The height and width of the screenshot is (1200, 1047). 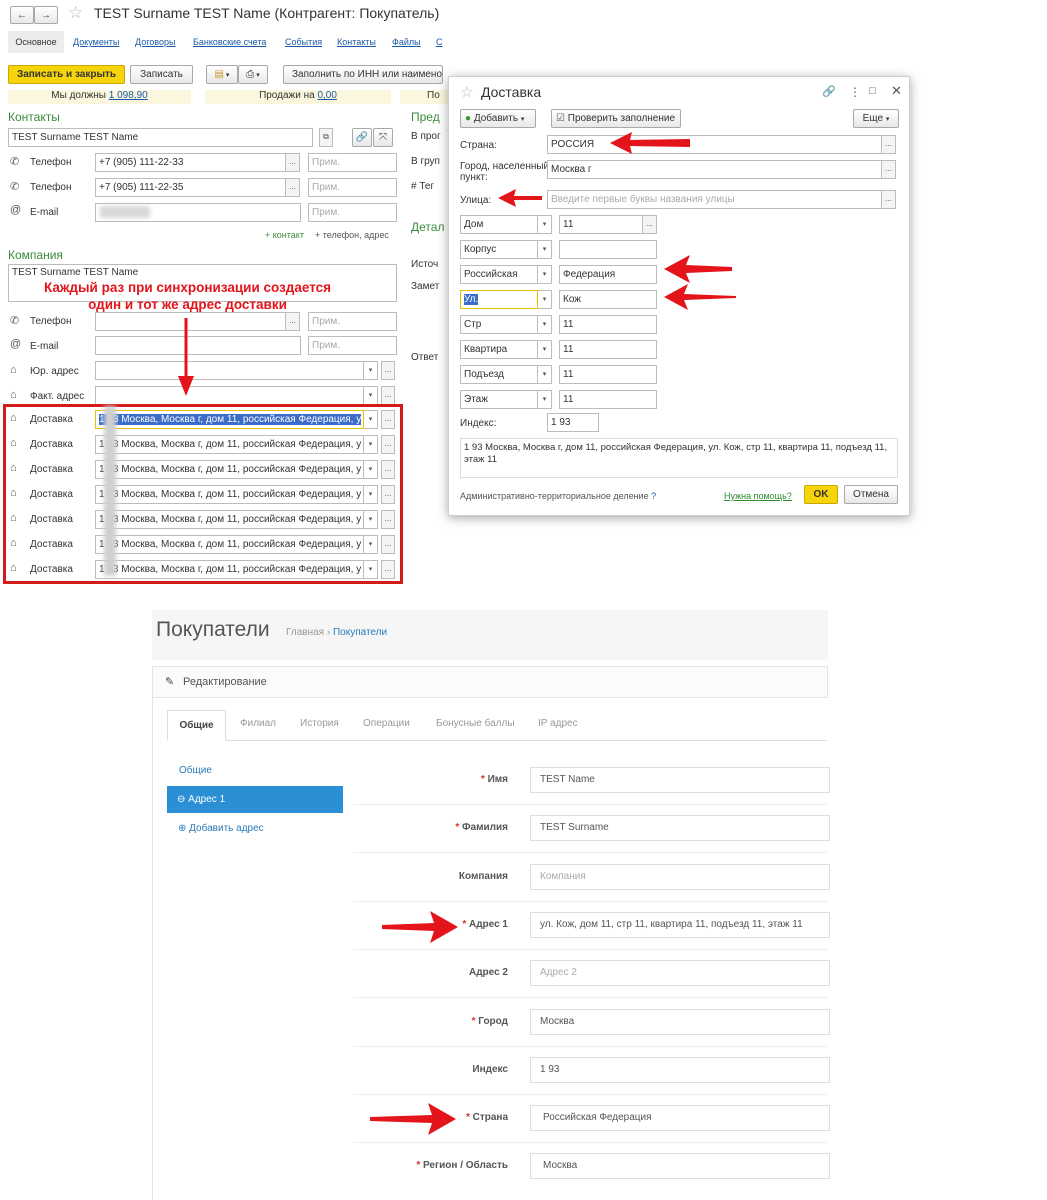 What do you see at coordinates (680, 1069) in the screenshot?
I see `field-input: 1 93` at bounding box center [680, 1069].